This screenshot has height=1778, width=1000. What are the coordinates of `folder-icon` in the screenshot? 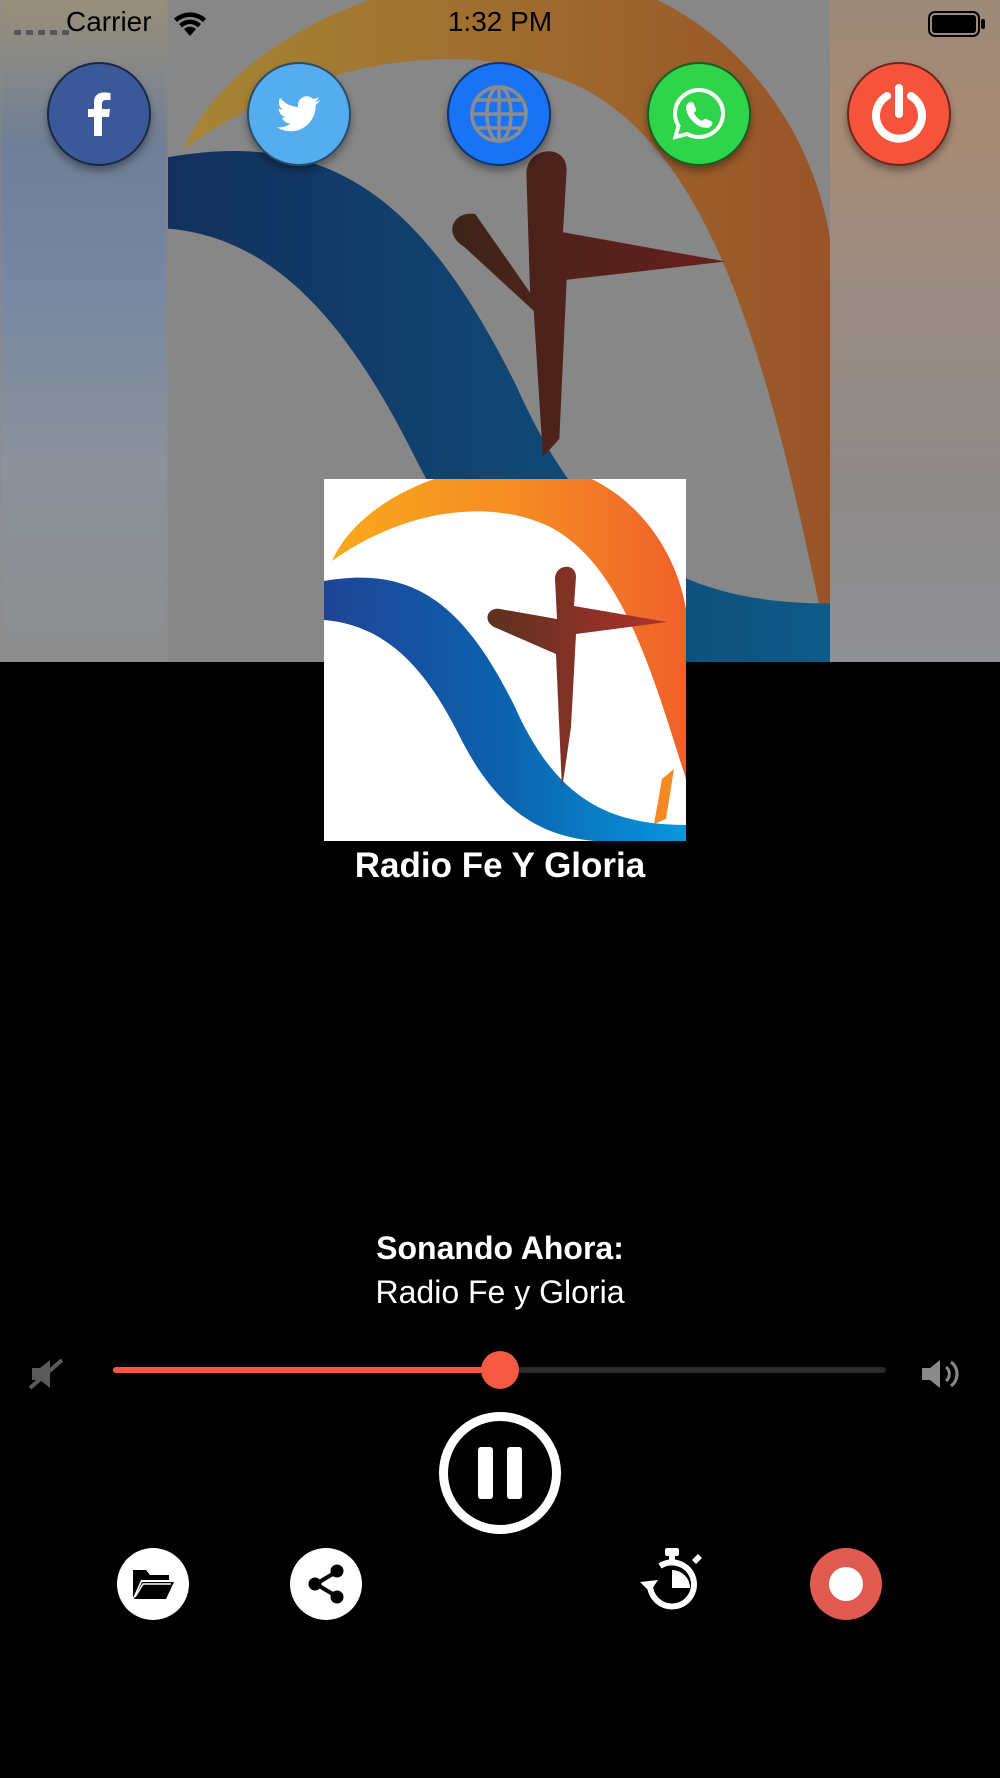 It's located at (153, 1584).